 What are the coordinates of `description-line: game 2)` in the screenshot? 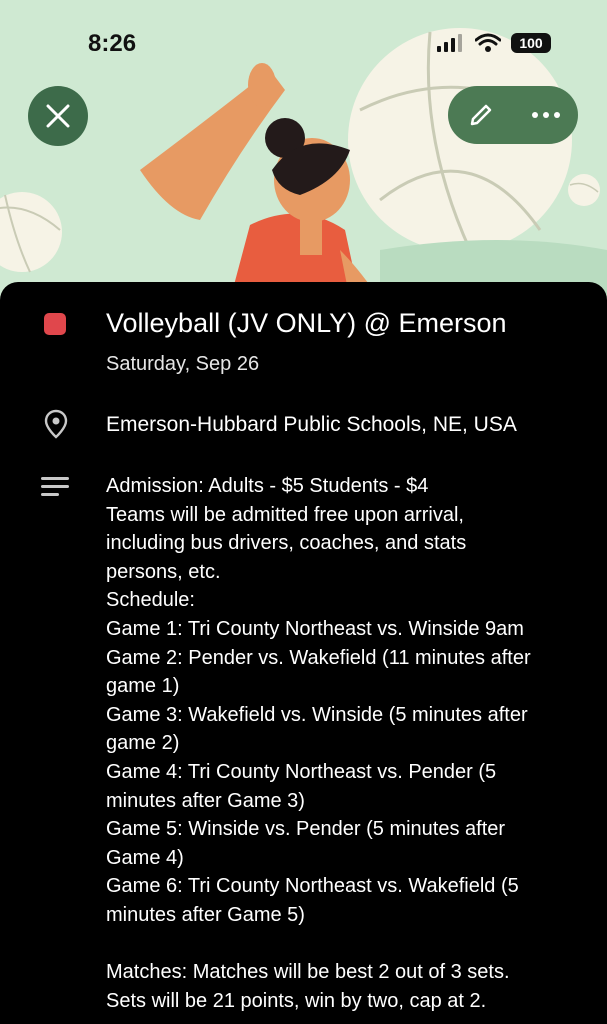 It's located at (143, 743).